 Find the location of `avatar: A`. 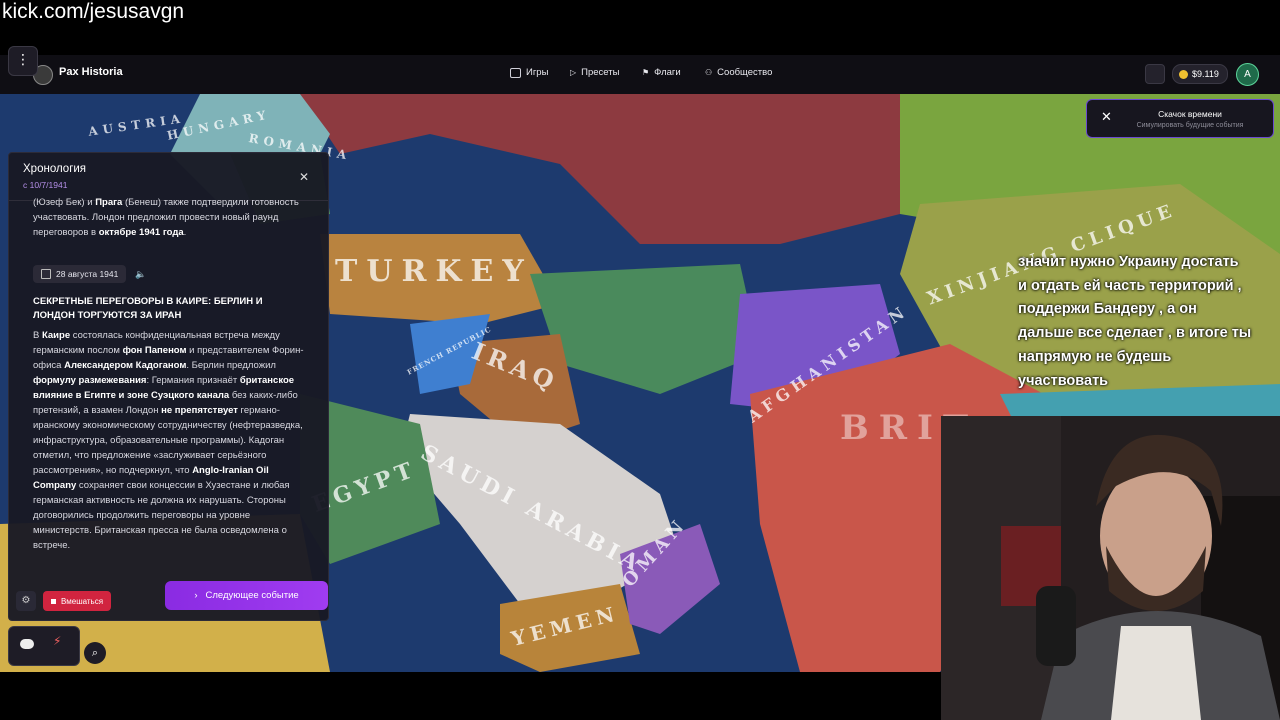

avatar: A is located at coordinates (1247, 74).